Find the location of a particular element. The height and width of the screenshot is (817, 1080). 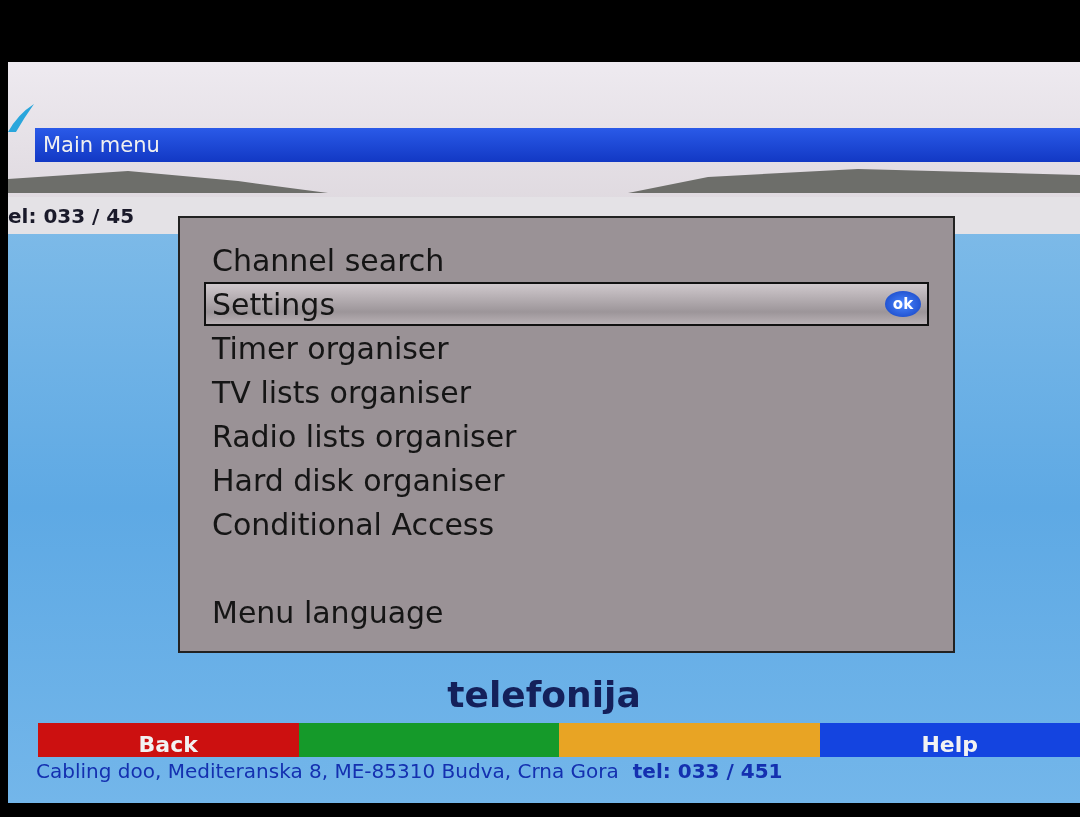

ok-badge: ok is located at coordinates (903, 304).